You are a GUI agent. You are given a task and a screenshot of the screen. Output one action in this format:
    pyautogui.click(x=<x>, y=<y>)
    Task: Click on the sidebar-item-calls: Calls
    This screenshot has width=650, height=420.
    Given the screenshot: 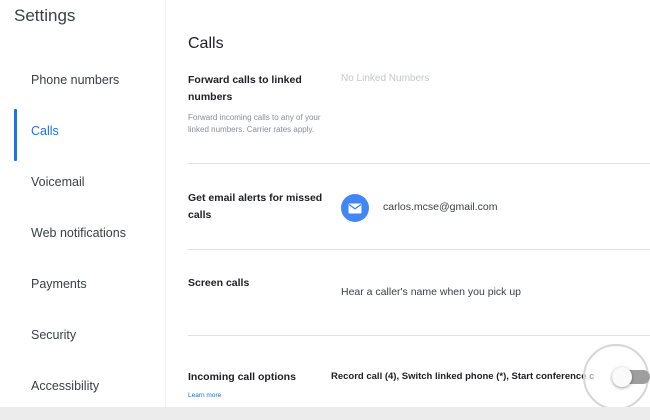 What is the action you would take?
    pyautogui.click(x=89, y=135)
    